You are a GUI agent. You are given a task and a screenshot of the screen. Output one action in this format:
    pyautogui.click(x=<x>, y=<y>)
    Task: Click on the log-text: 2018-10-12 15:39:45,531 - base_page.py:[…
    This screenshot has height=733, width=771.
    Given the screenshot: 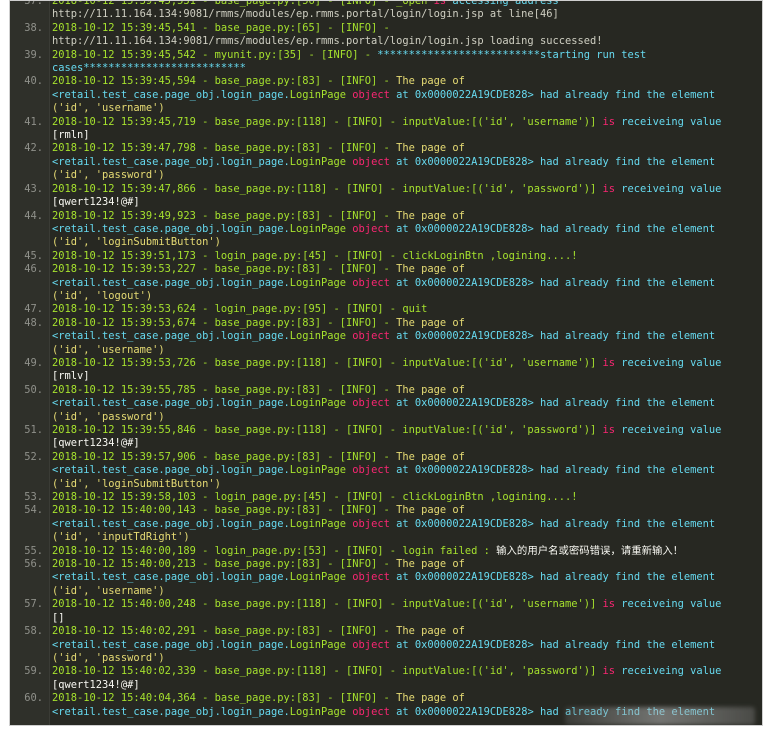 What is the action you would take?
    pyautogui.click(x=405, y=4)
    